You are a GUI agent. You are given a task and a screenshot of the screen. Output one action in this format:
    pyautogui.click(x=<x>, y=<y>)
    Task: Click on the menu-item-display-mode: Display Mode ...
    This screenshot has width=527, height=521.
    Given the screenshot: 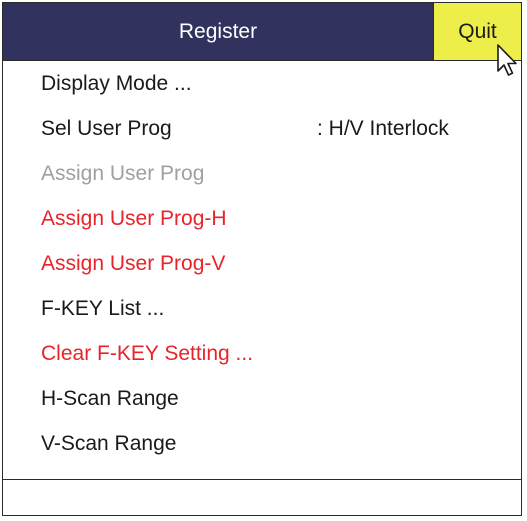 What is the action you would take?
    pyautogui.click(x=262, y=83)
    